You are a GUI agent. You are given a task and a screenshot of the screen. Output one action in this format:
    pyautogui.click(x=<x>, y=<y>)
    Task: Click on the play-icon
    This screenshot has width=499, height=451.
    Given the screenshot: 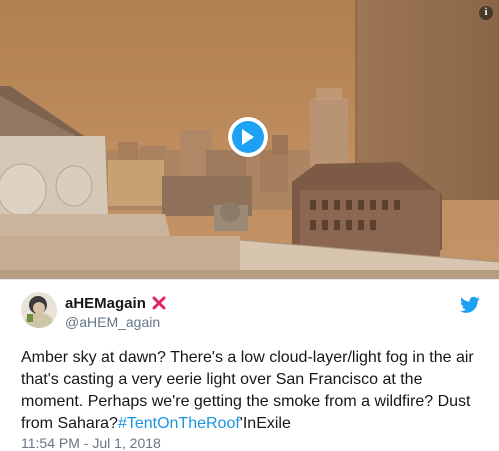 What is the action you would take?
    pyautogui.click(x=248, y=137)
    